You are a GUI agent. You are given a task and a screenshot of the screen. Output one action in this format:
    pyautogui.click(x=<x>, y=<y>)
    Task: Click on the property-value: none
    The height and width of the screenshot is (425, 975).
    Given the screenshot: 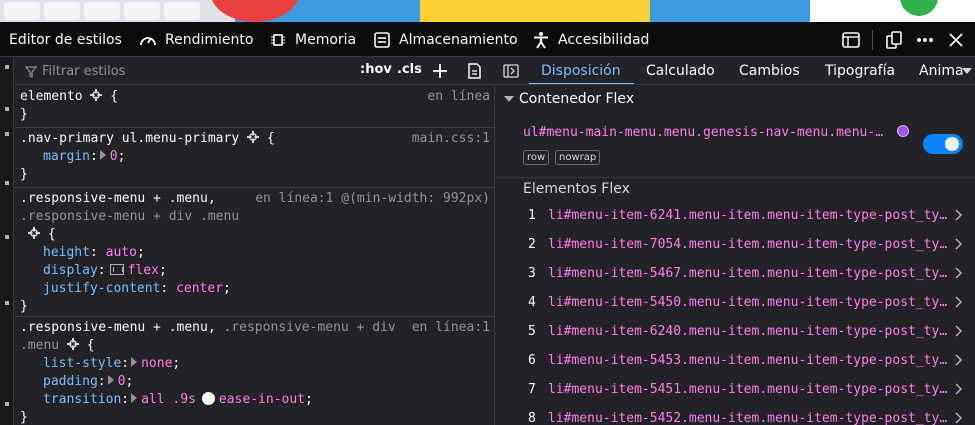 What is the action you would take?
    pyautogui.click(x=156, y=363)
    